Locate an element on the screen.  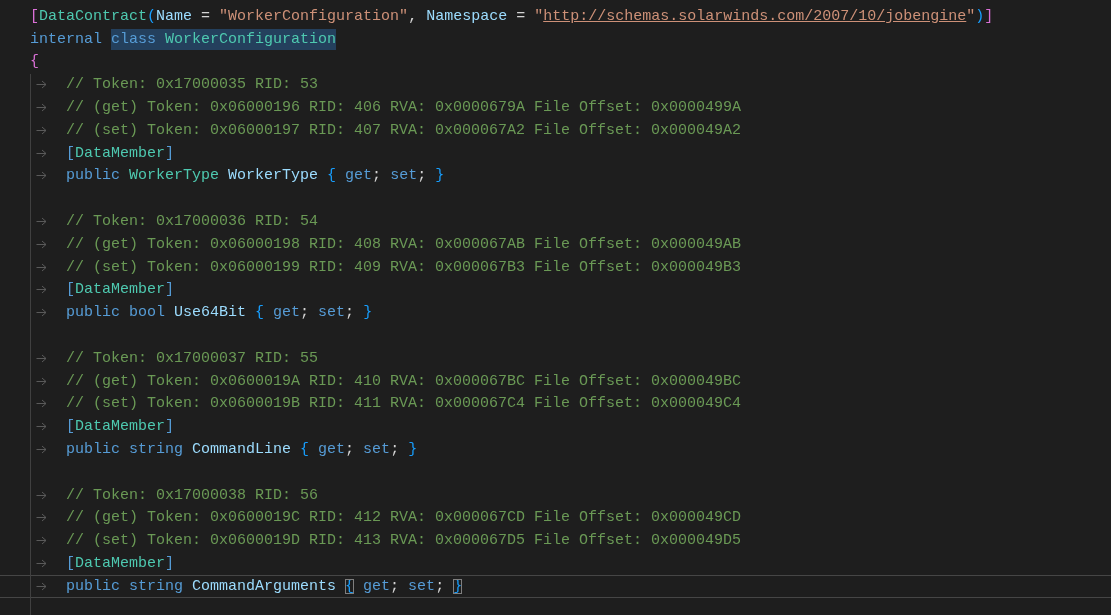
code-comment: // (get) Token: 0x0600019C RID: 412 RVA: 0x000067CD File Offset: 0x000049CD is located at coordinates (404, 518).